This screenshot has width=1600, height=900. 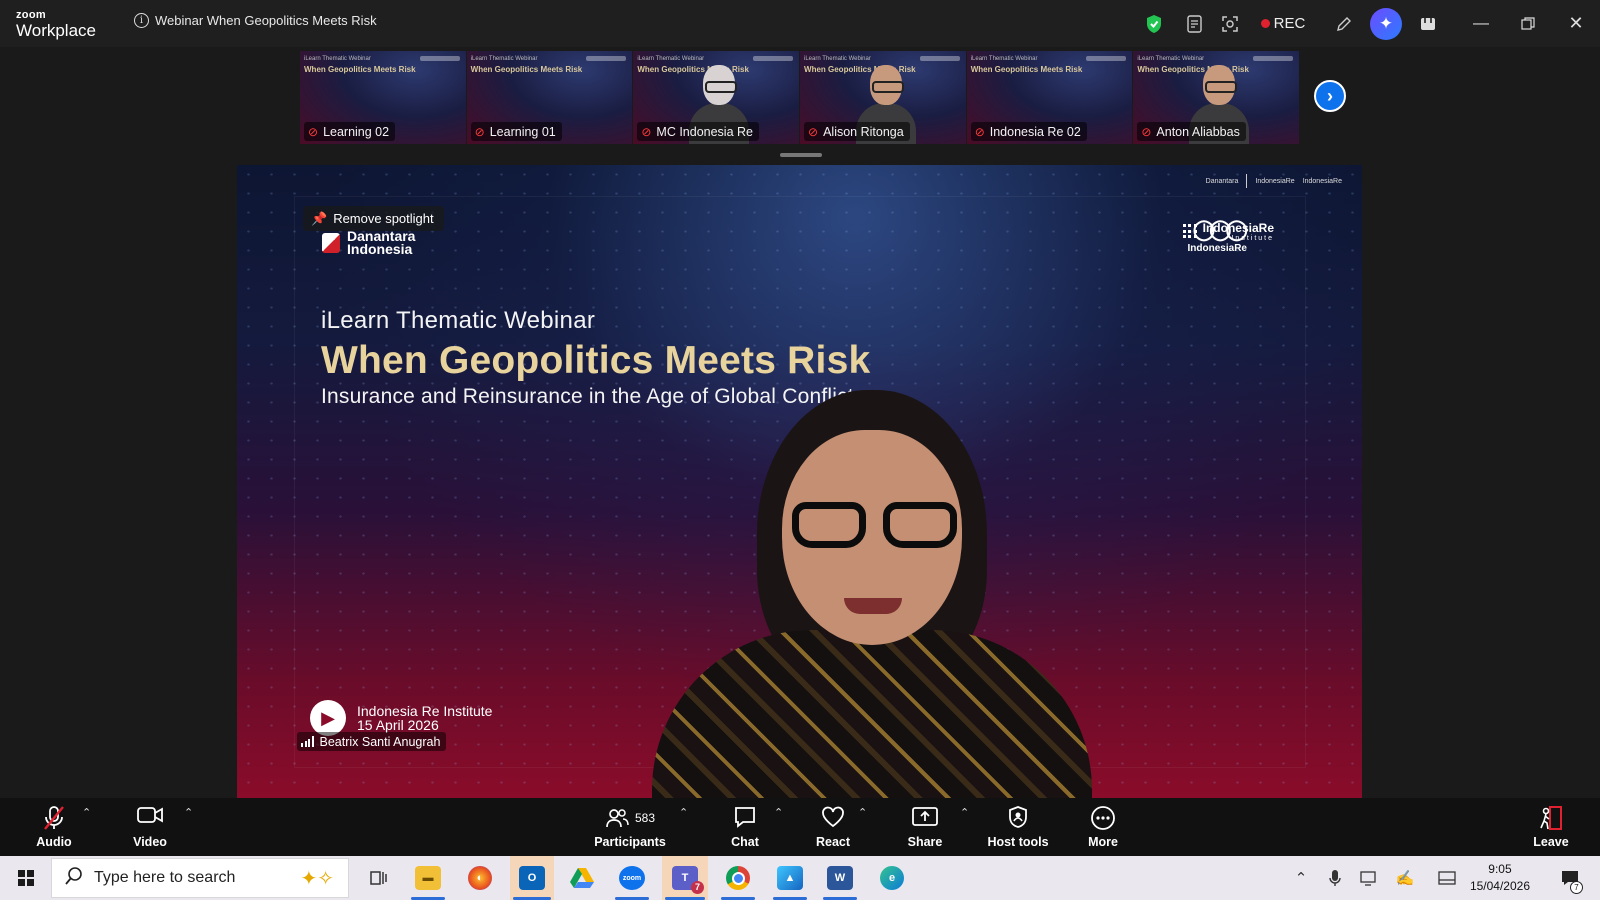 What do you see at coordinates (1551, 818) in the screenshot?
I see `leave-door-icon` at bounding box center [1551, 818].